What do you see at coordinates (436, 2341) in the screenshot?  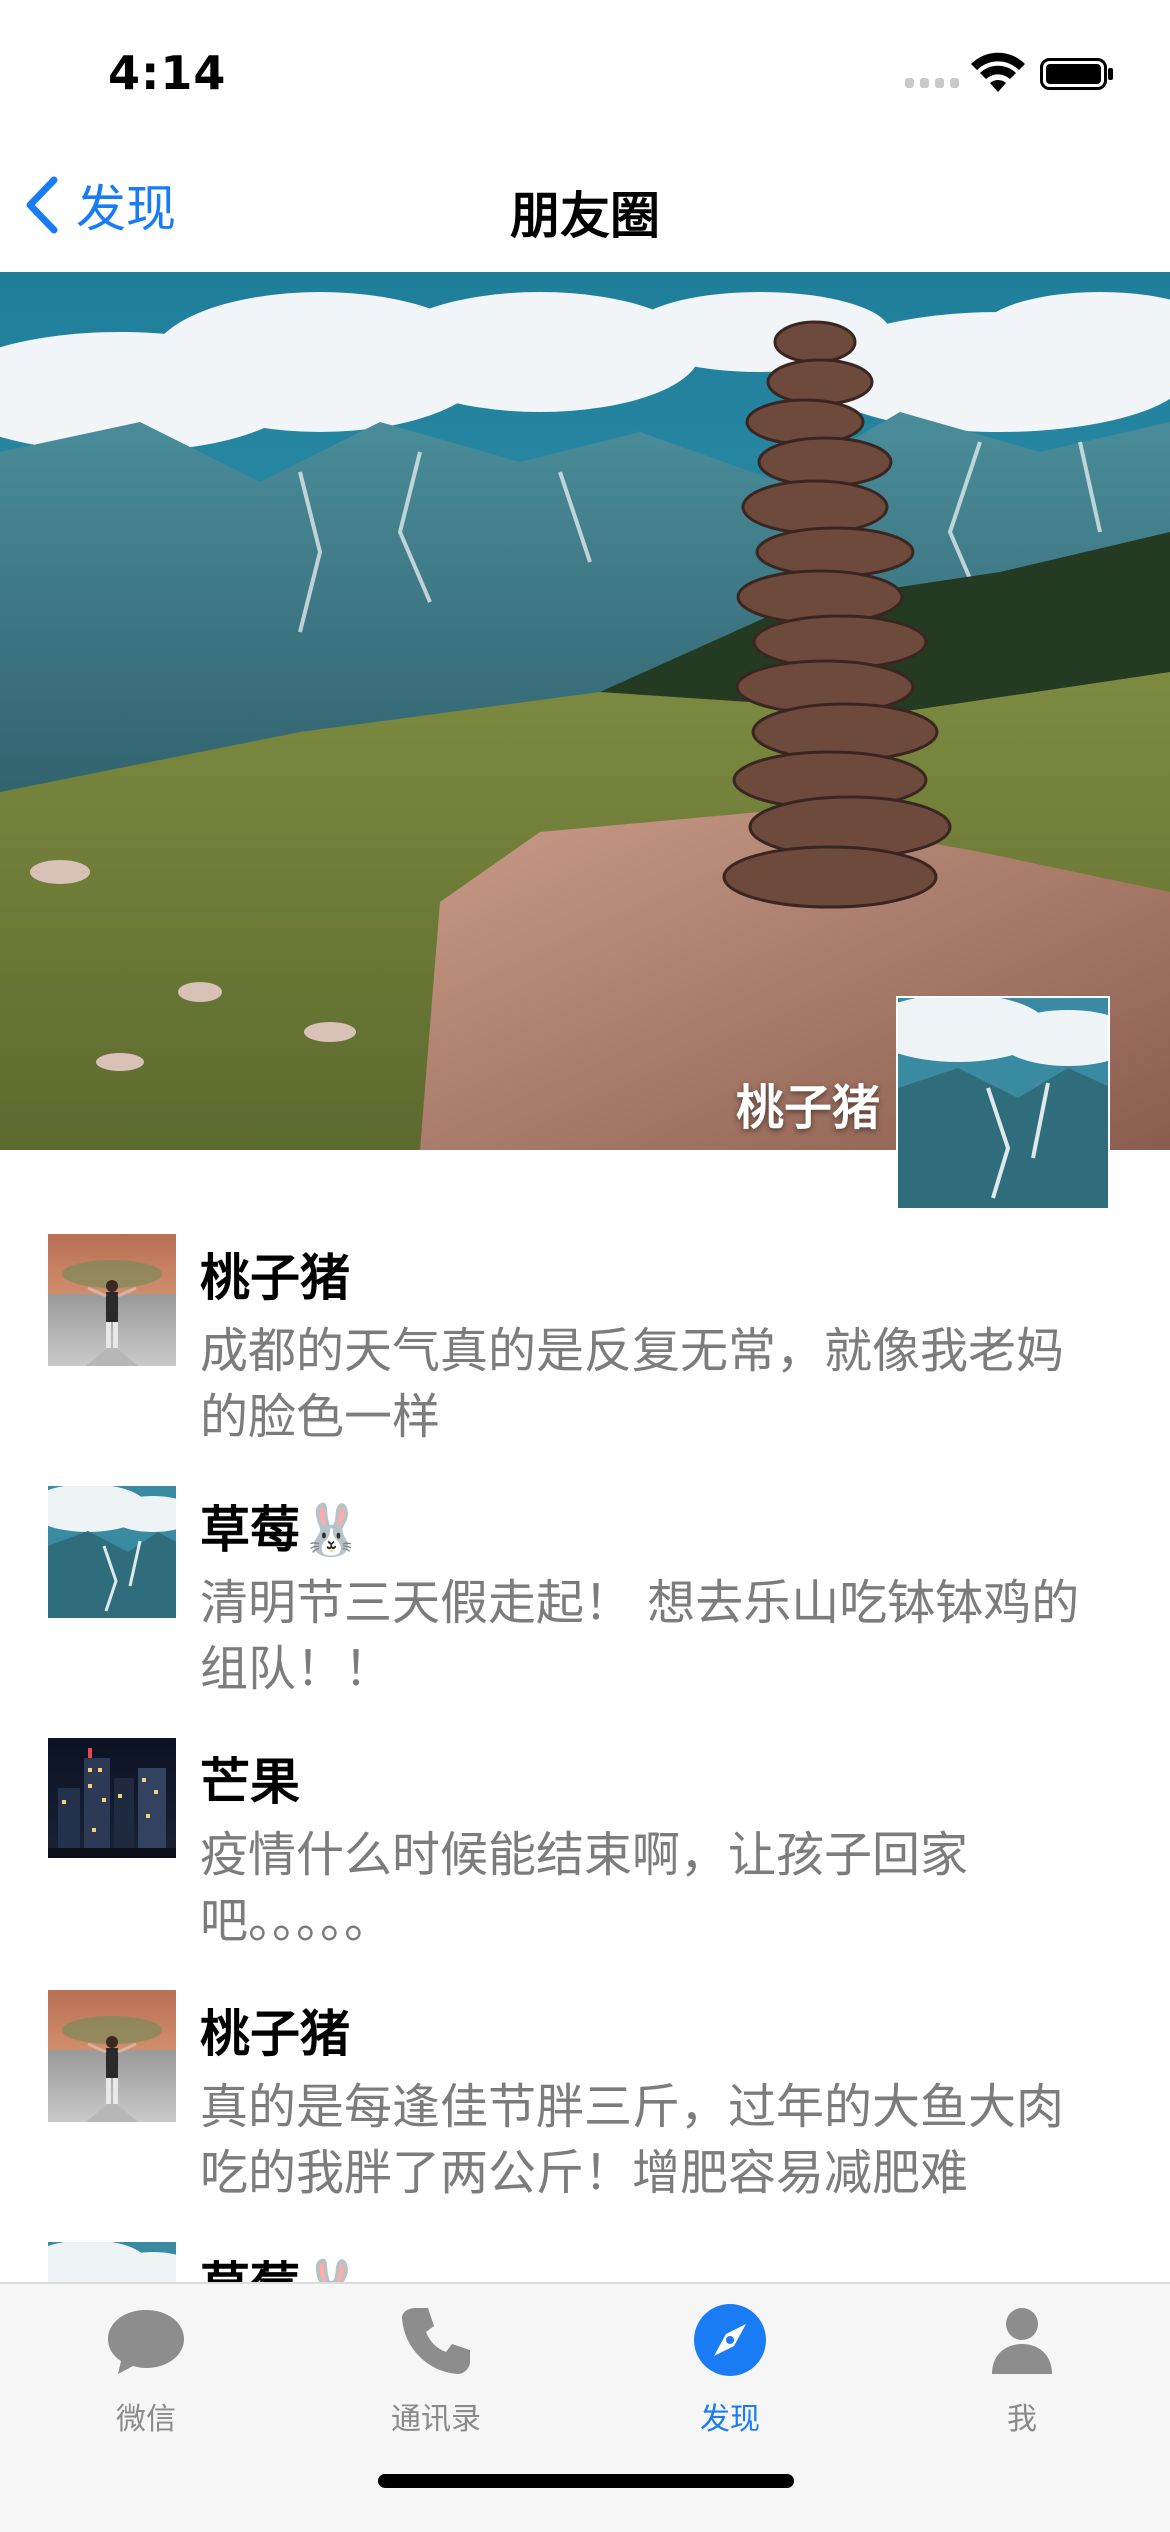 I see `phone-icon` at bounding box center [436, 2341].